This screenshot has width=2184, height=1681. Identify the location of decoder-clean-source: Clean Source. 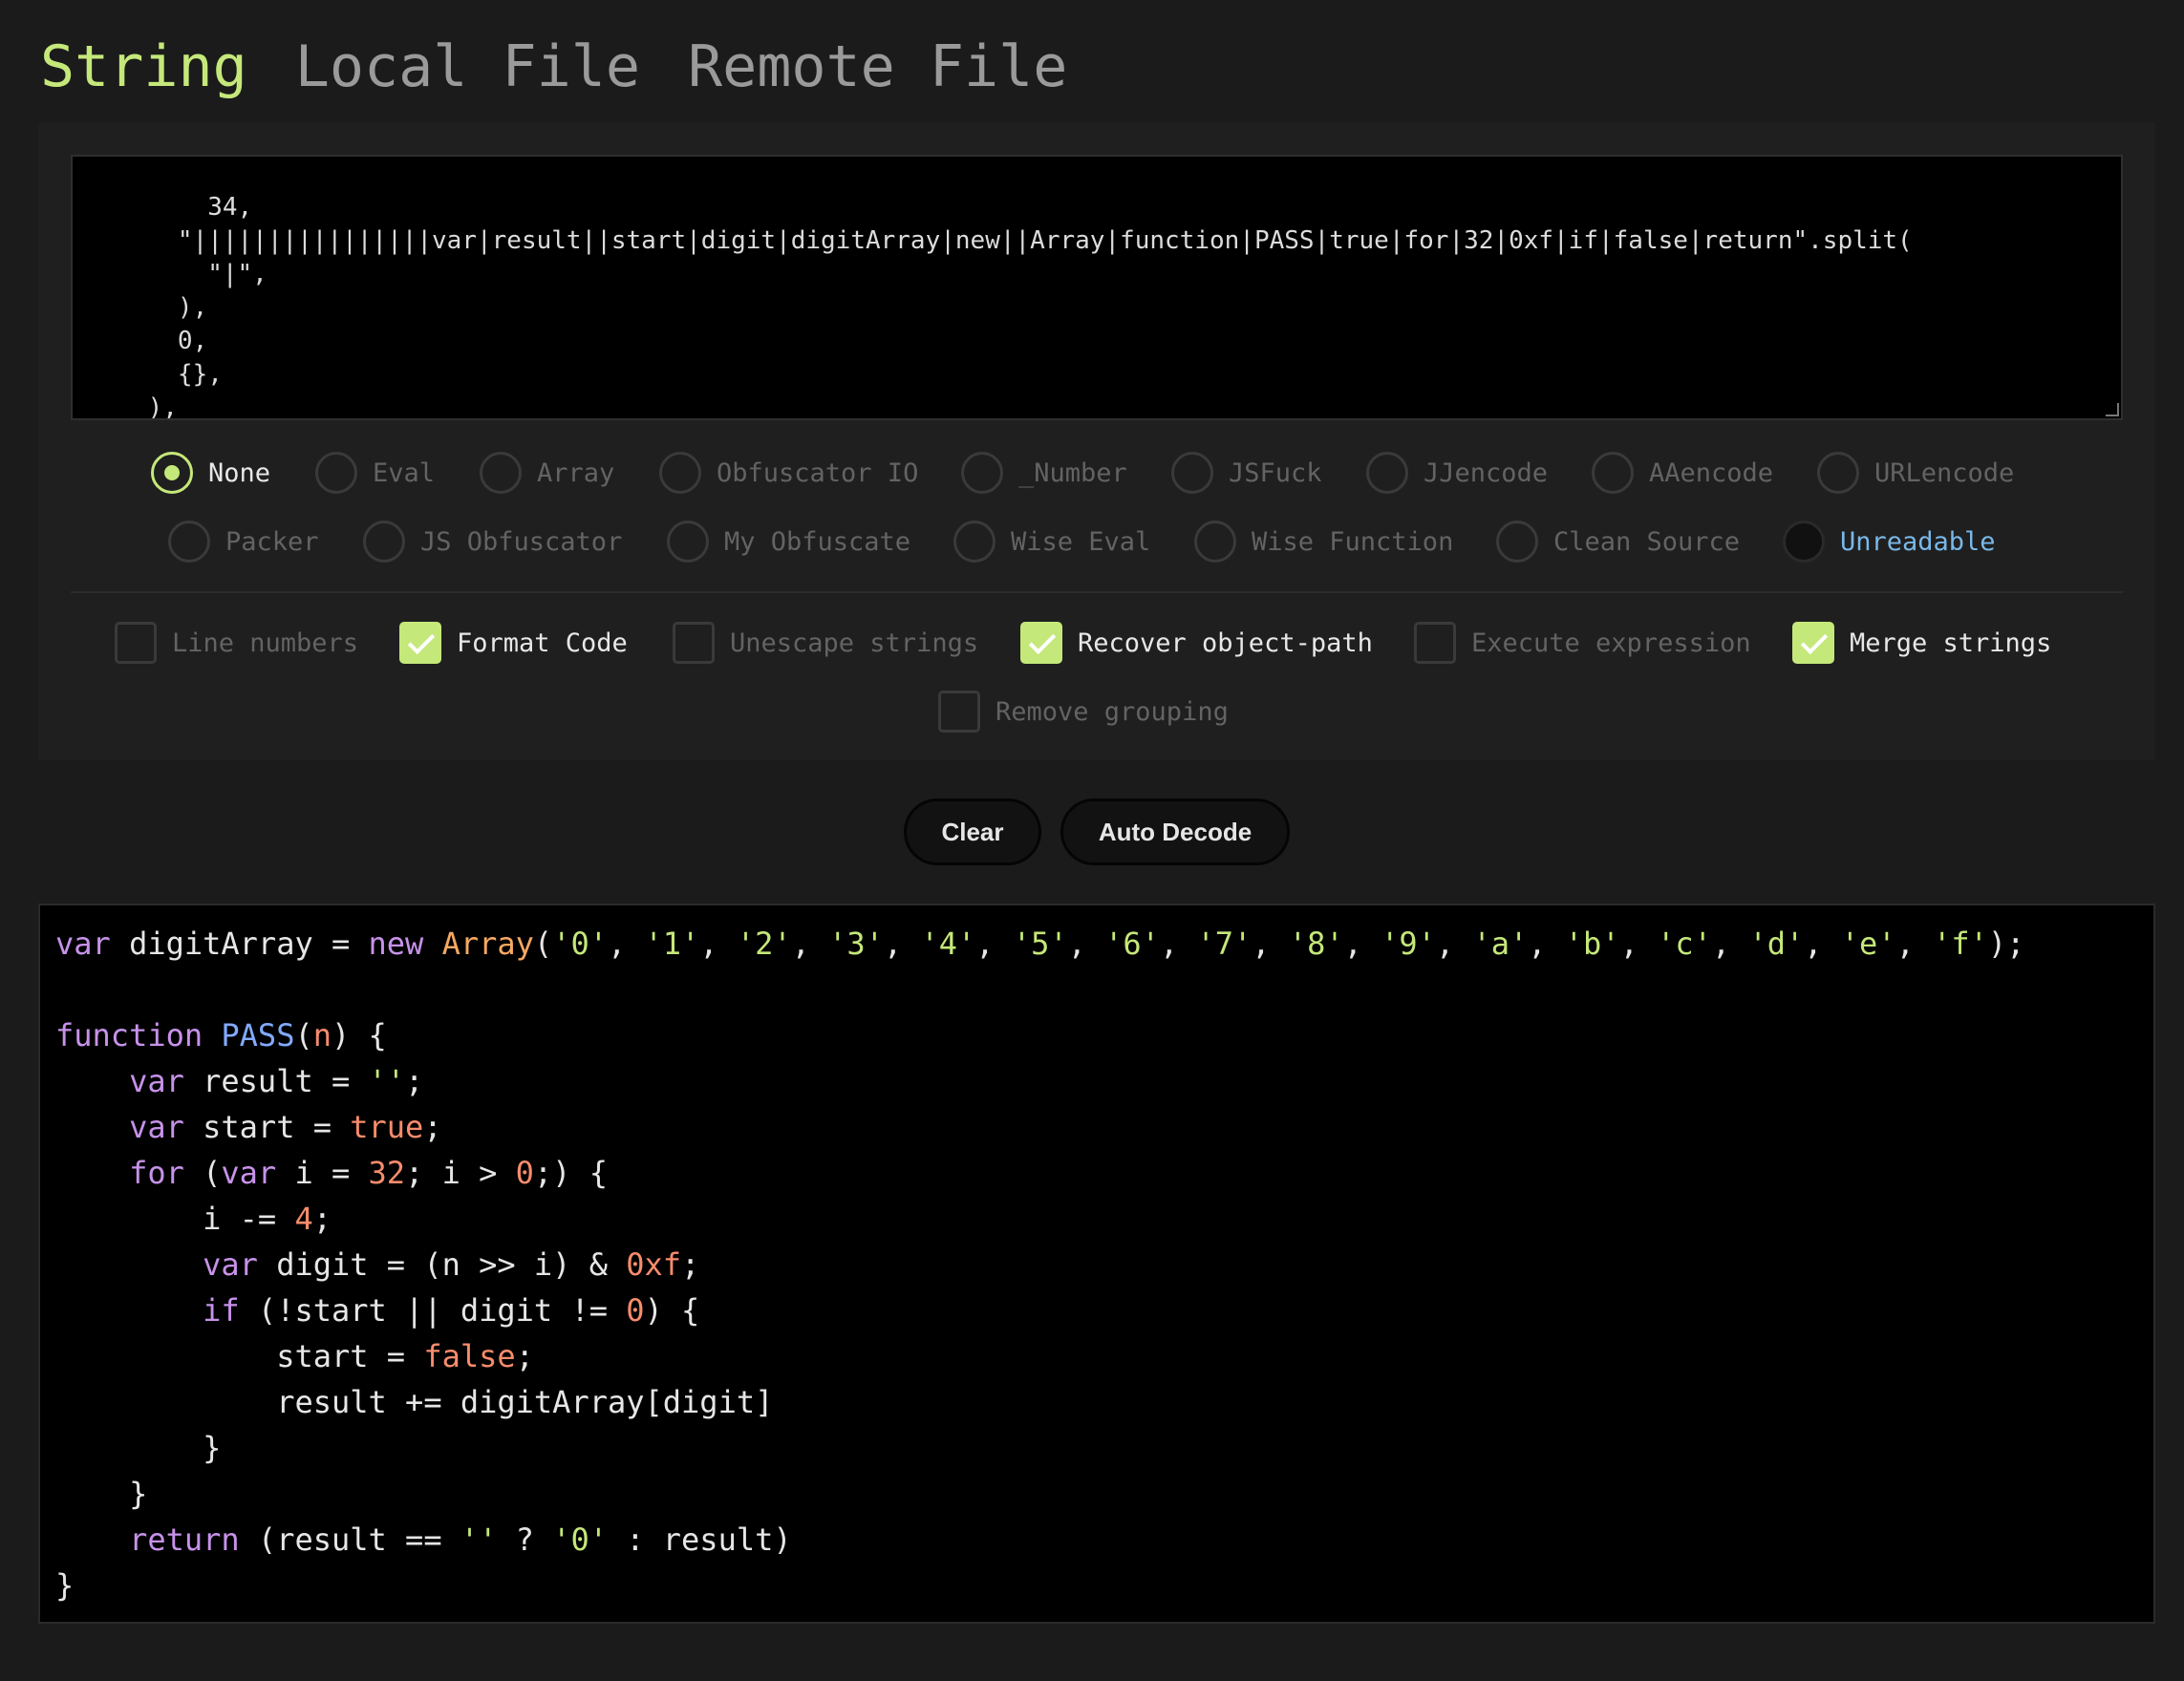
(1618, 542).